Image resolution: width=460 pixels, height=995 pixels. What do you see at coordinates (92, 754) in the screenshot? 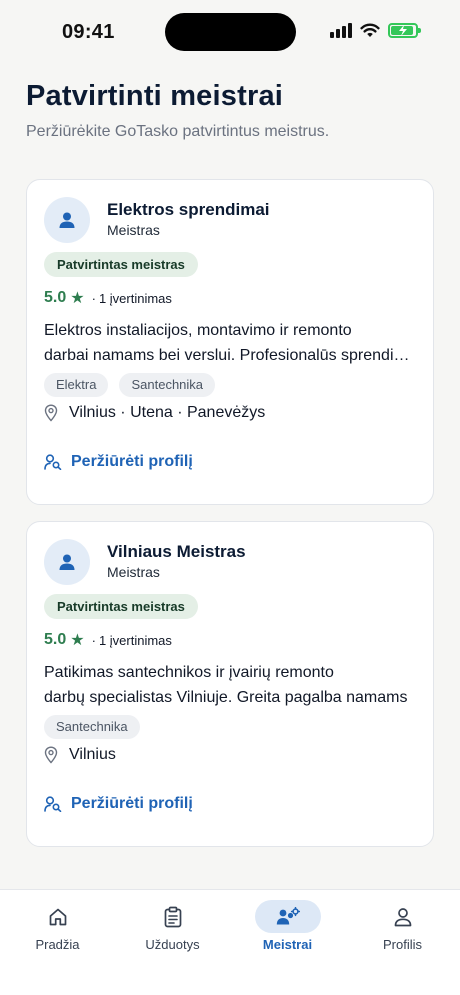
I see `location-text: Vilnius` at bounding box center [92, 754].